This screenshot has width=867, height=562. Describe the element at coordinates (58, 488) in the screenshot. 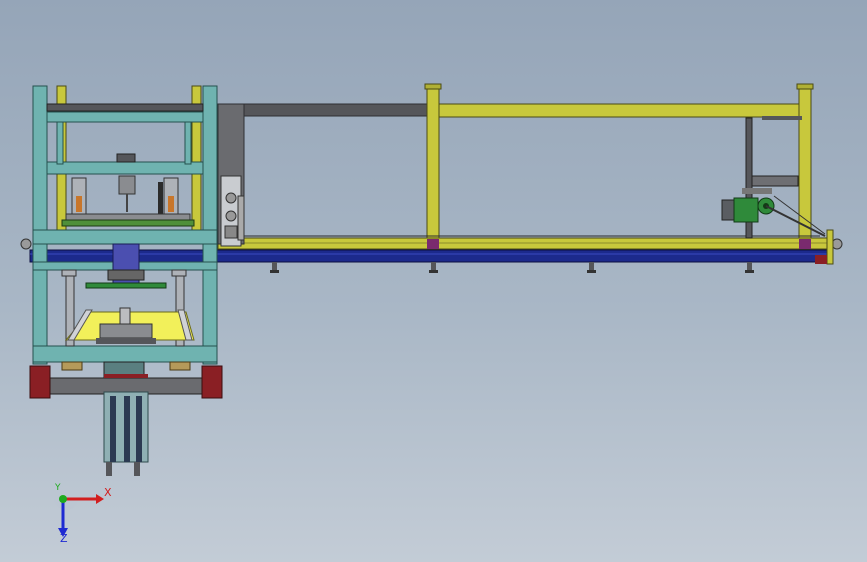

I see `triad-y-label: Y` at that location.